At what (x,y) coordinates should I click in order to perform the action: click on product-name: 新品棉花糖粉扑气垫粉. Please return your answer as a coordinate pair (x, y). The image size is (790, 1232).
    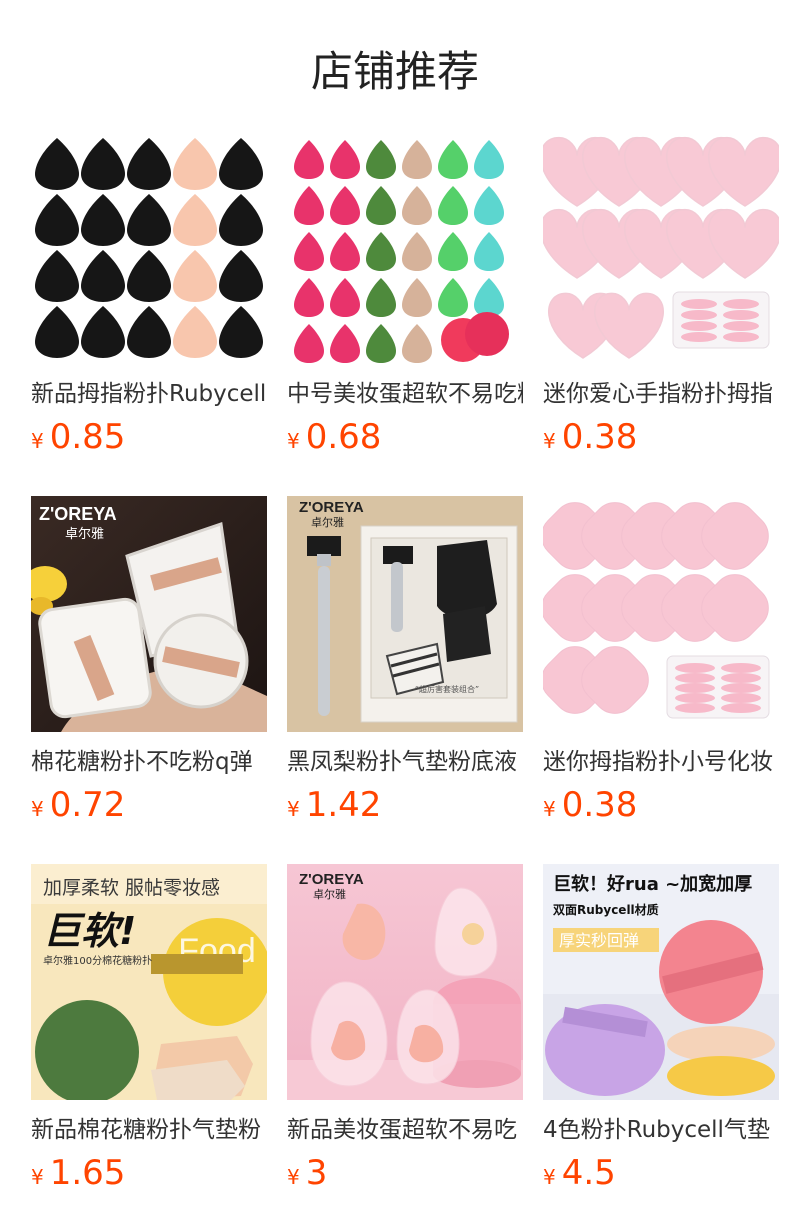
    Looking at the image, I should click on (149, 1130).